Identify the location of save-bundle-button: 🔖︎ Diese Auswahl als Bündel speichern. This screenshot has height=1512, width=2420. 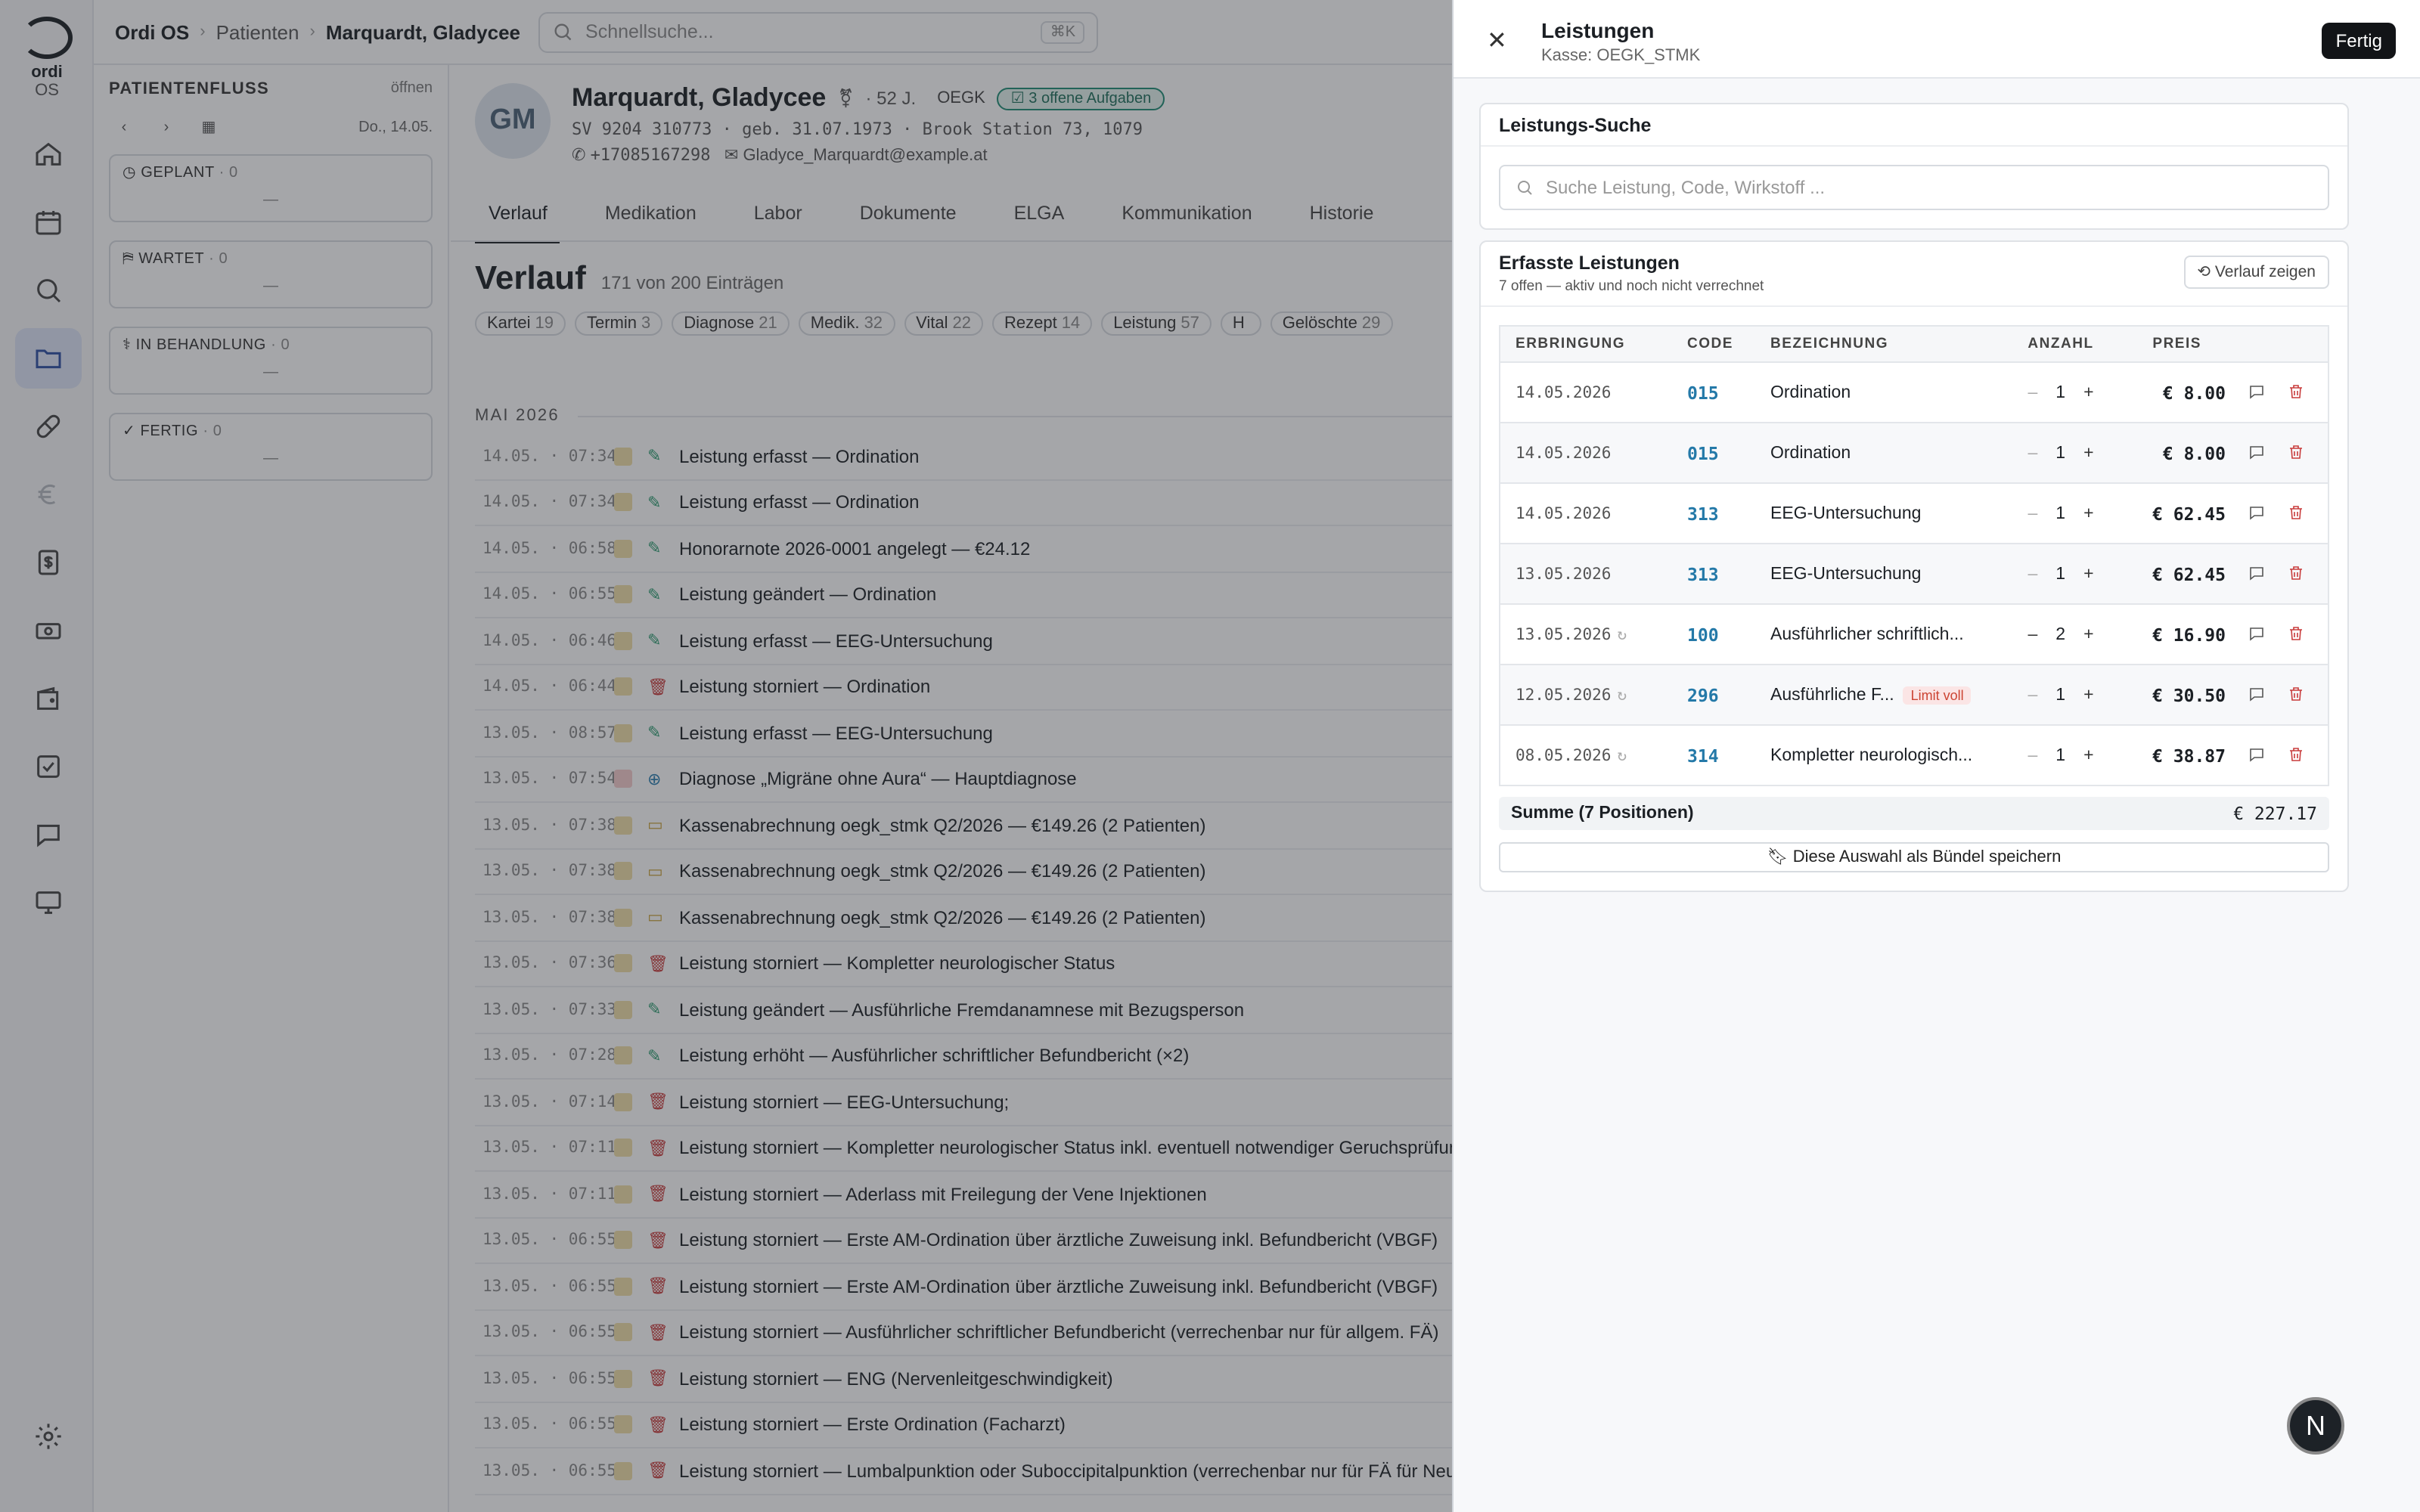
(1914, 857).